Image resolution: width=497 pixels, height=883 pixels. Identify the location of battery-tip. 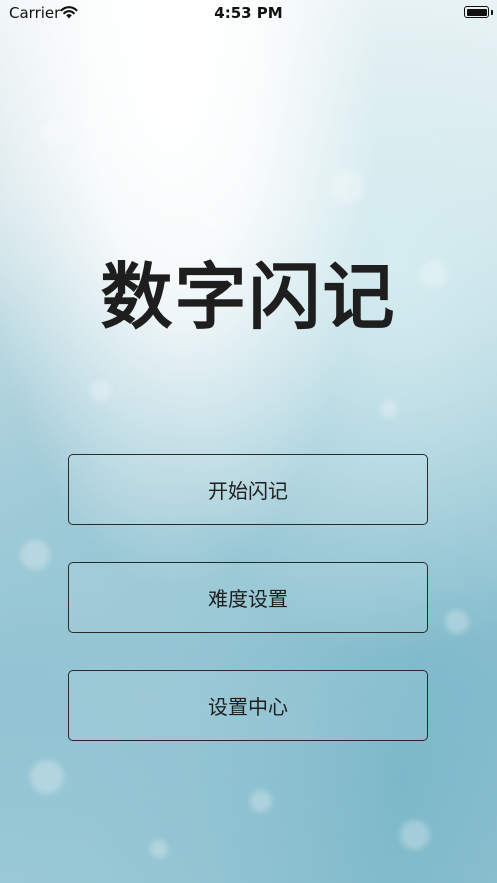
(492, 12).